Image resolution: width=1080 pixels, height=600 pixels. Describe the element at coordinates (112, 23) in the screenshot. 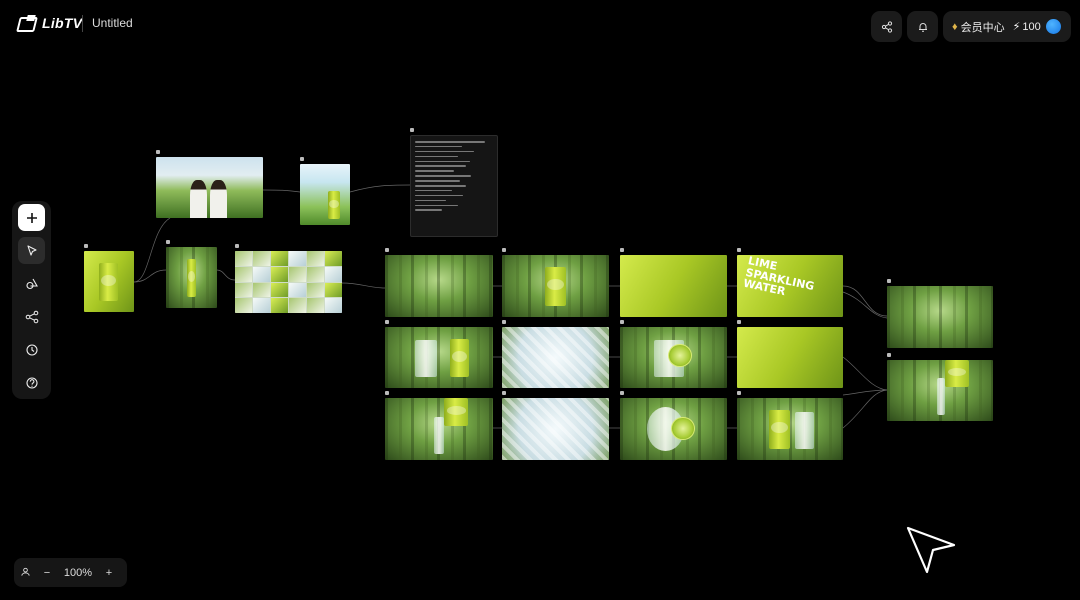

I see `document-title: Untitled` at that location.